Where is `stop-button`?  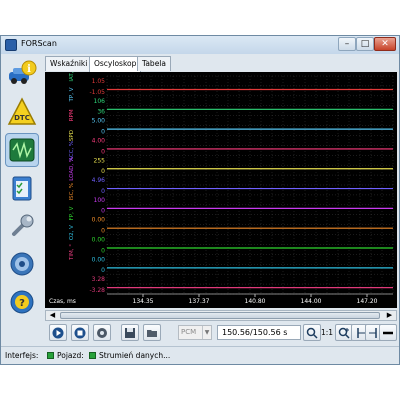
stop-button is located at coordinates (80, 332).